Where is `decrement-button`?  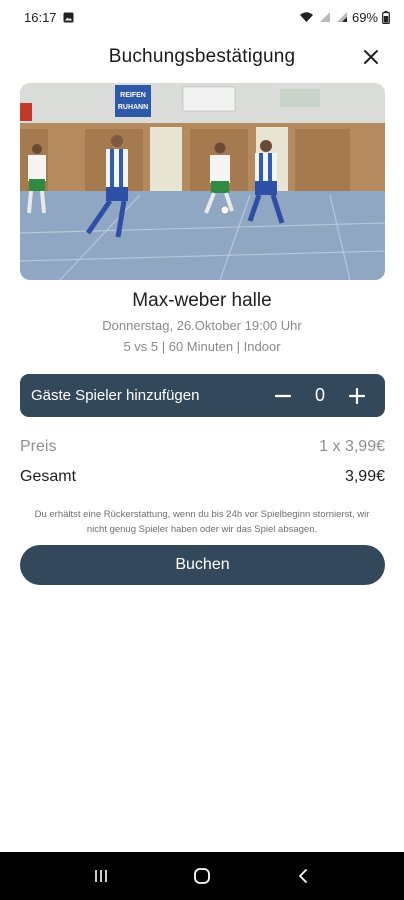 decrement-button is located at coordinates (283, 396).